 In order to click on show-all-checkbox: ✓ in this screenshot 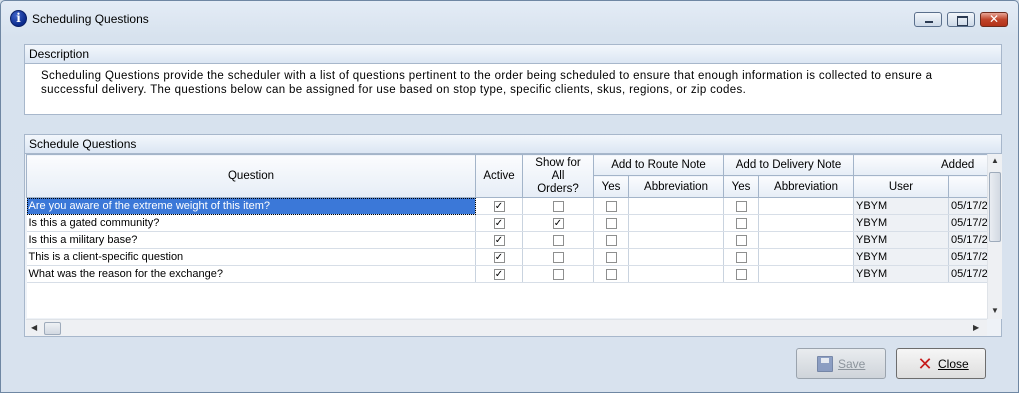, I will do `click(558, 223)`.